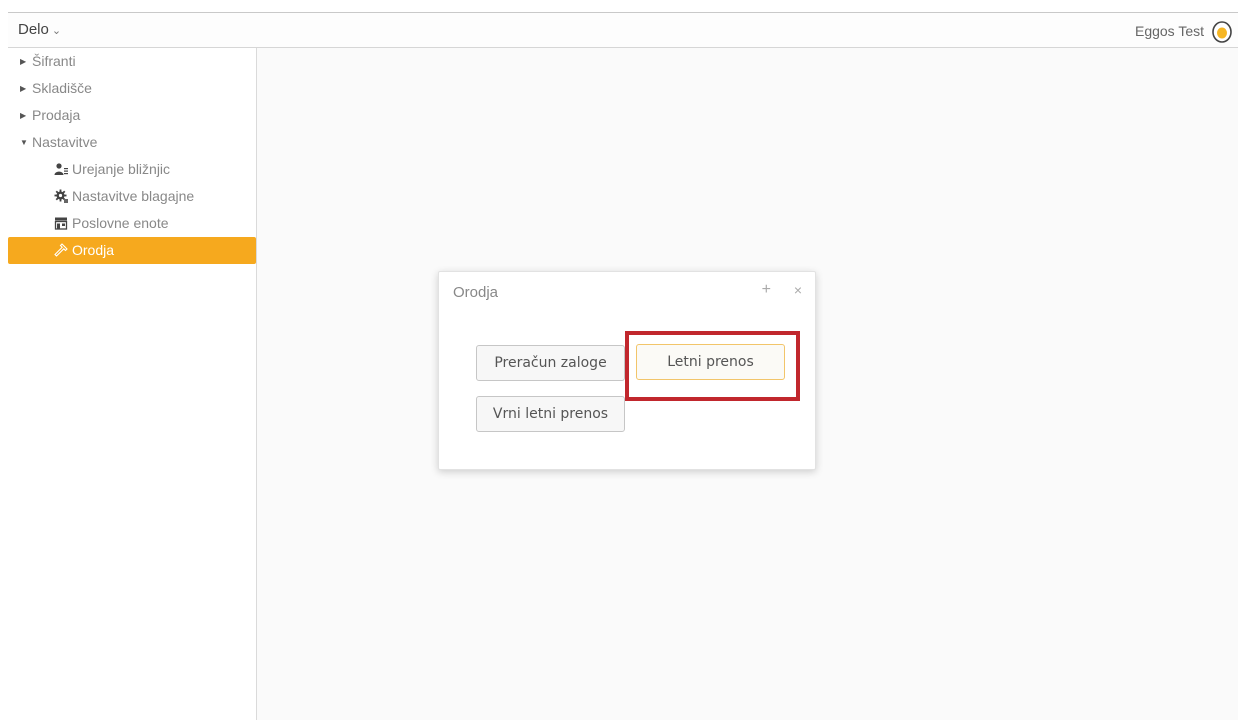  What do you see at coordinates (61, 169) in the screenshot?
I see `user-list-icon` at bounding box center [61, 169].